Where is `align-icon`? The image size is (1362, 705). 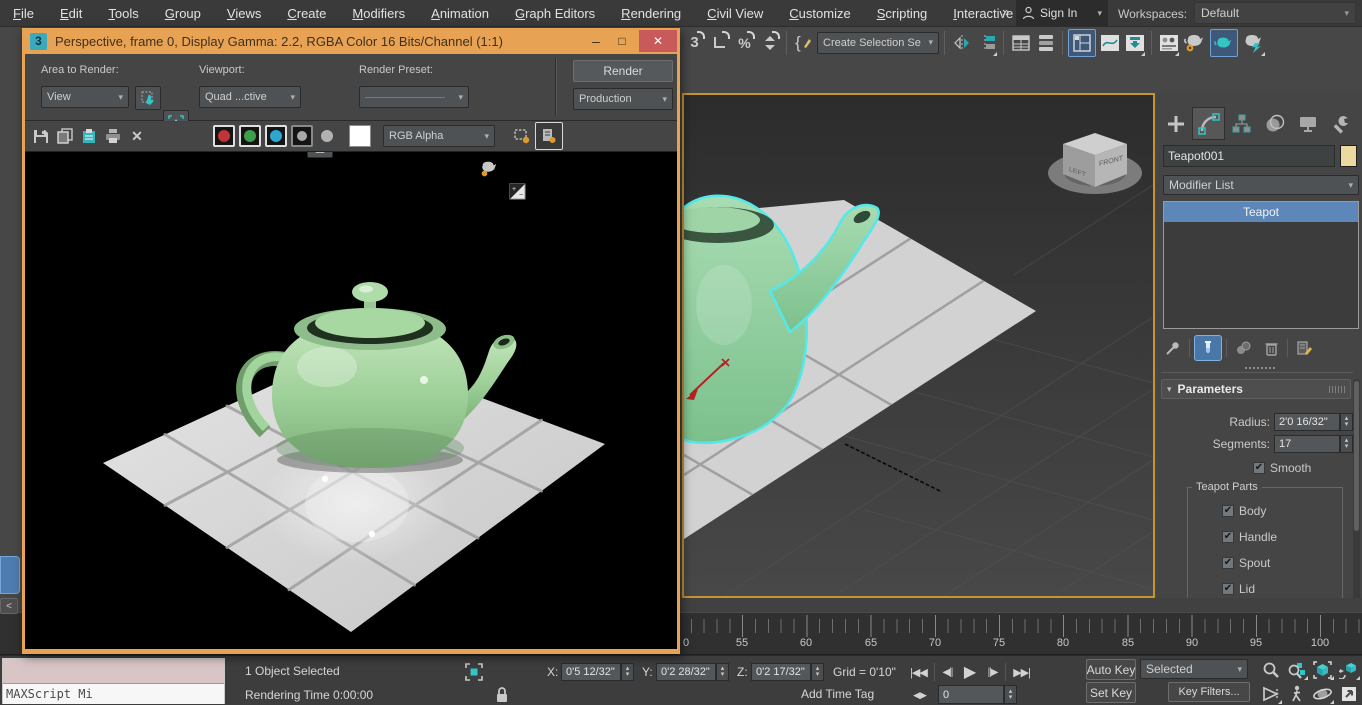
align-icon is located at coordinates (986, 43).